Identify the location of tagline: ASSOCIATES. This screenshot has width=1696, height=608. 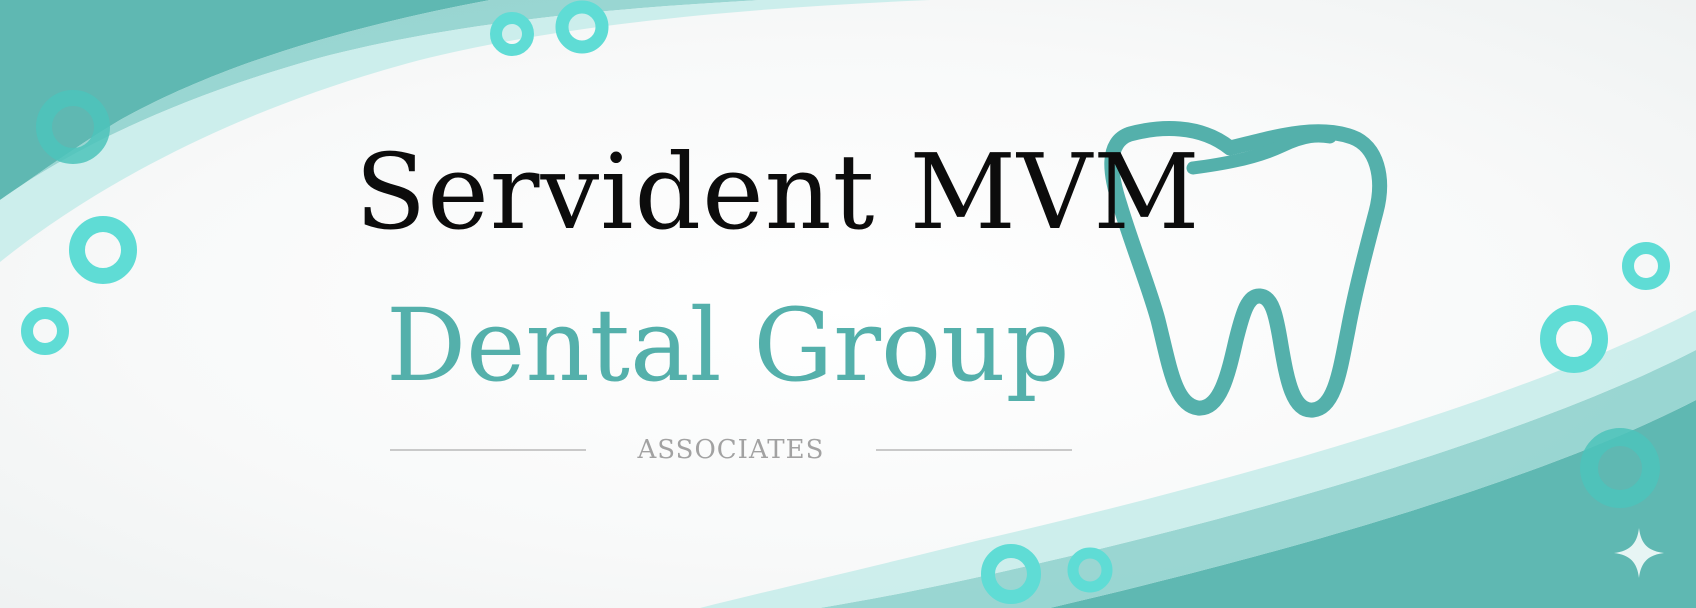
(731, 450).